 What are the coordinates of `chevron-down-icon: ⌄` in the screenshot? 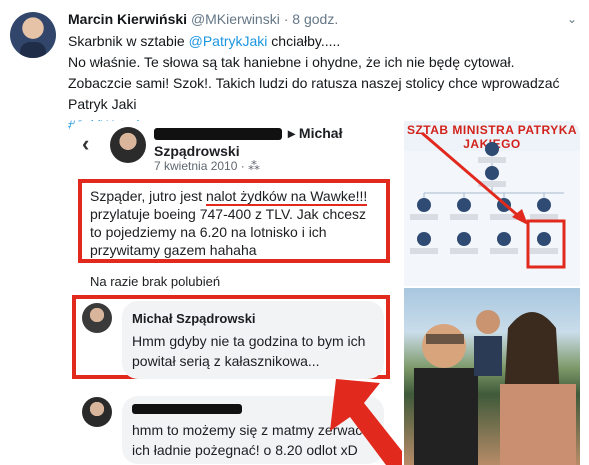 It's located at (572, 20).